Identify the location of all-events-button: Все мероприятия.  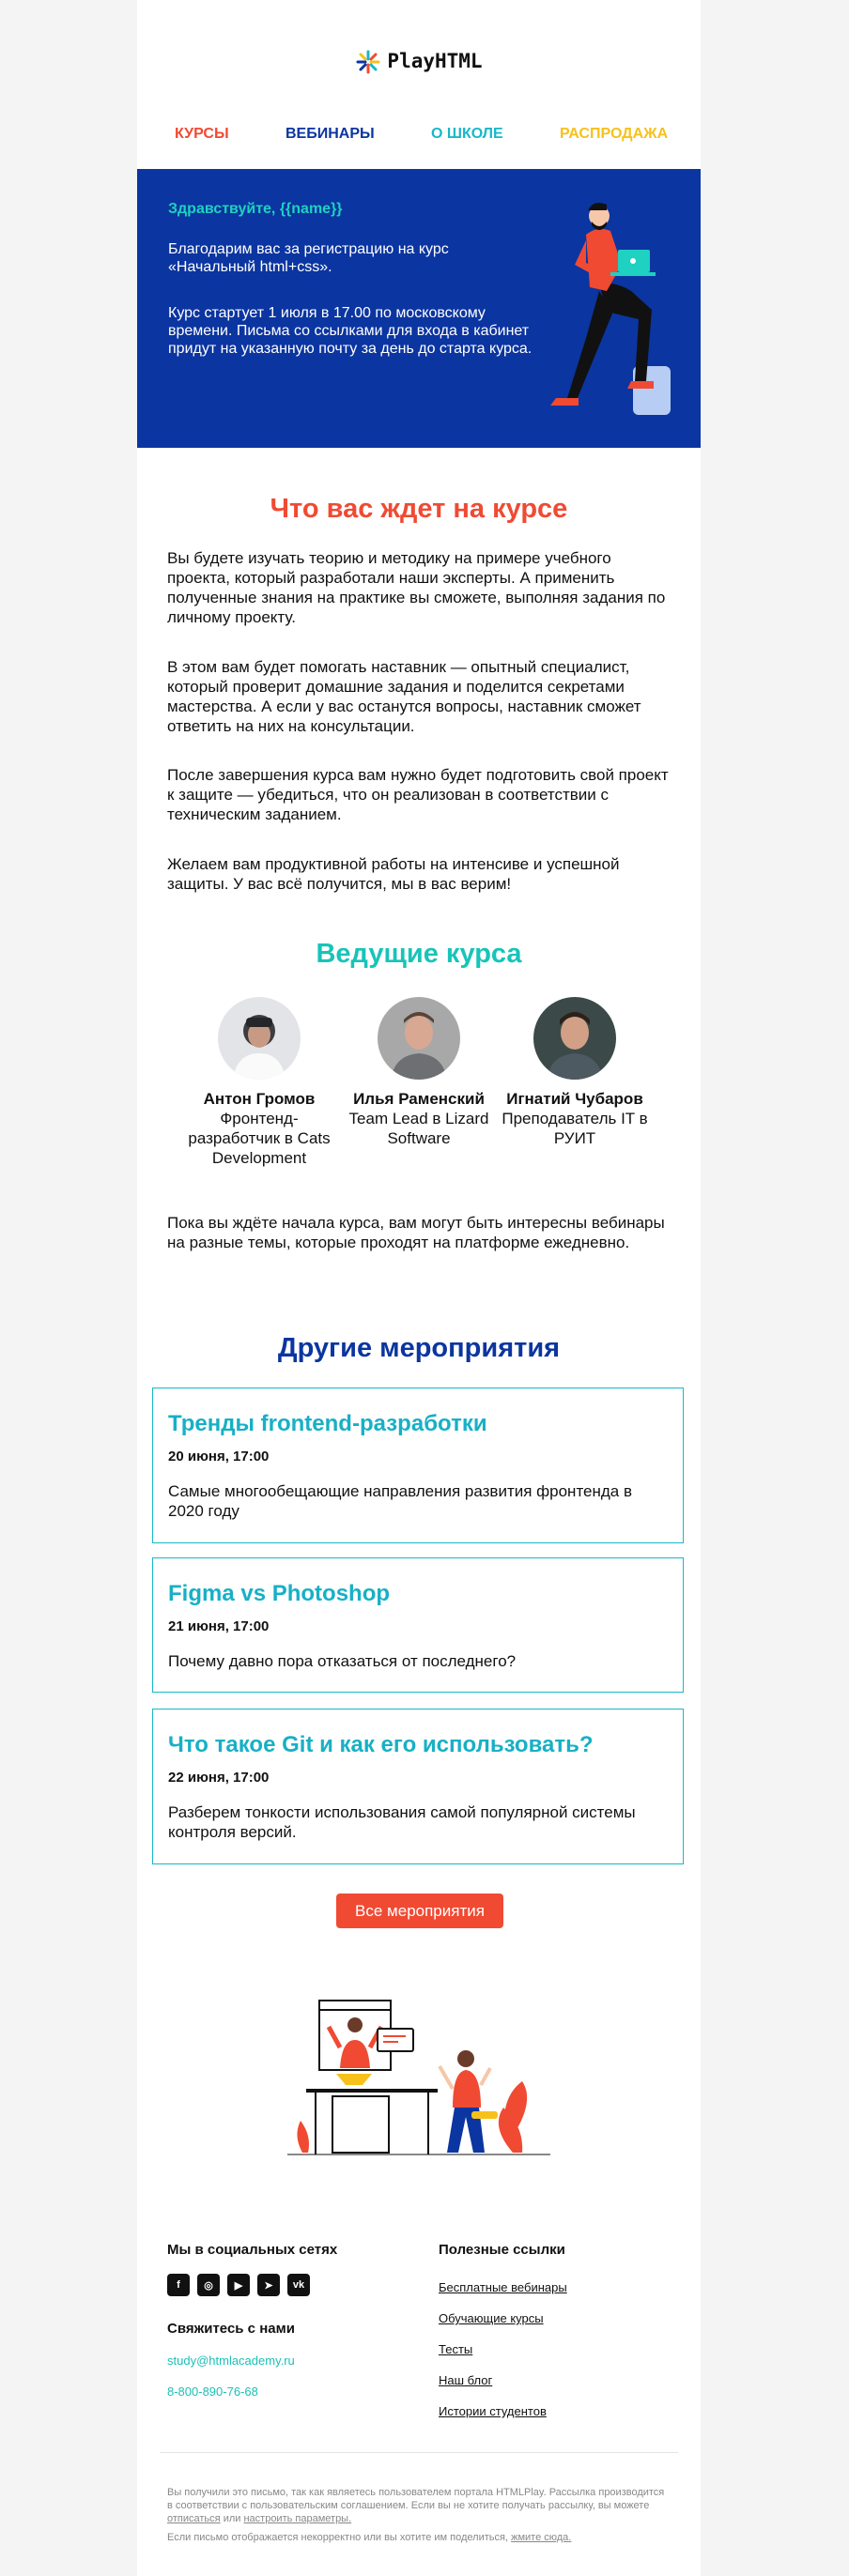
(420, 1911).